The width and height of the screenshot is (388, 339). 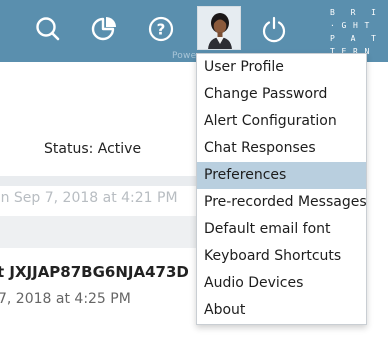 What do you see at coordinates (281, 310) in the screenshot?
I see `menu-item-about: About` at bounding box center [281, 310].